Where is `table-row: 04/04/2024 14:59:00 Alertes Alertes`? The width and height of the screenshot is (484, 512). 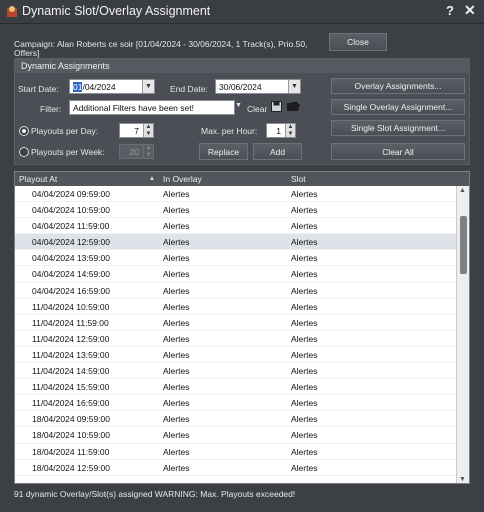
table-row: 04/04/2024 14:59:00 Alertes Alertes is located at coordinates (236, 274).